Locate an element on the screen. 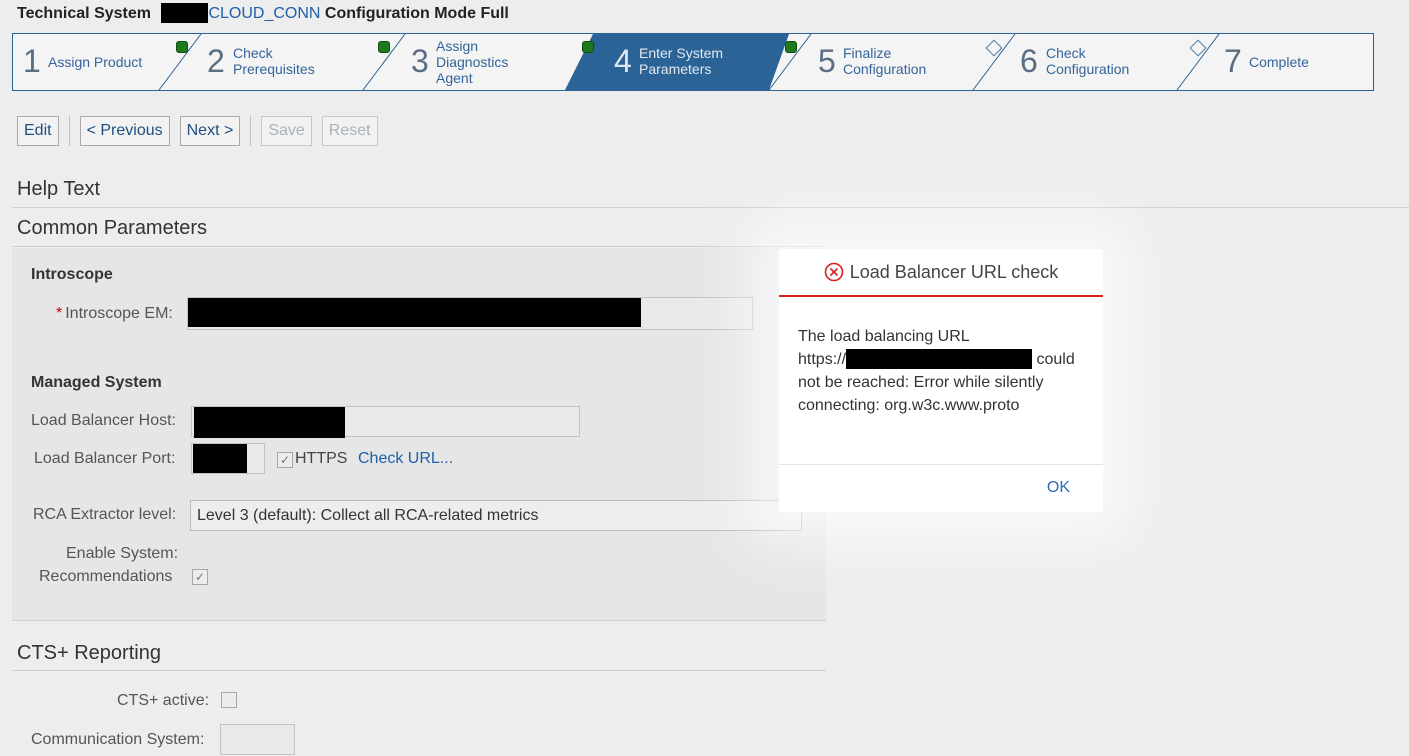 The image size is (1409, 756). introscope-em-label: * Introscope EM: is located at coordinates (114, 314).